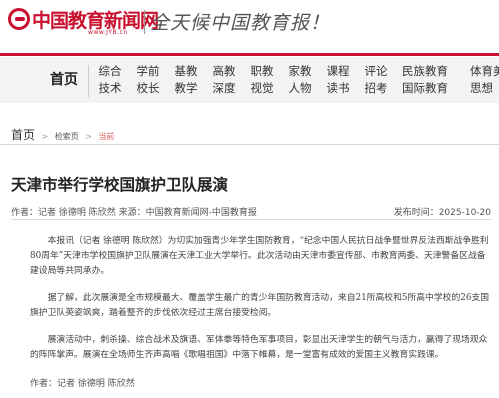 Image resolution: width=499 pixels, height=398 pixels. What do you see at coordinates (249, 144) in the screenshot?
I see `breadcrumb-rule` at bounding box center [249, 144].